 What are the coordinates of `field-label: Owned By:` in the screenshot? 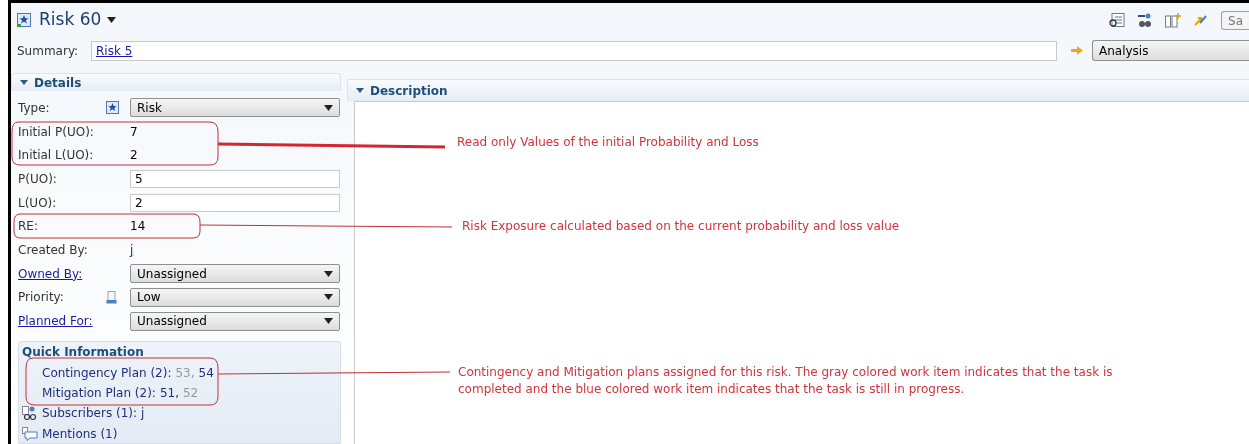 It's located at (62, 273).